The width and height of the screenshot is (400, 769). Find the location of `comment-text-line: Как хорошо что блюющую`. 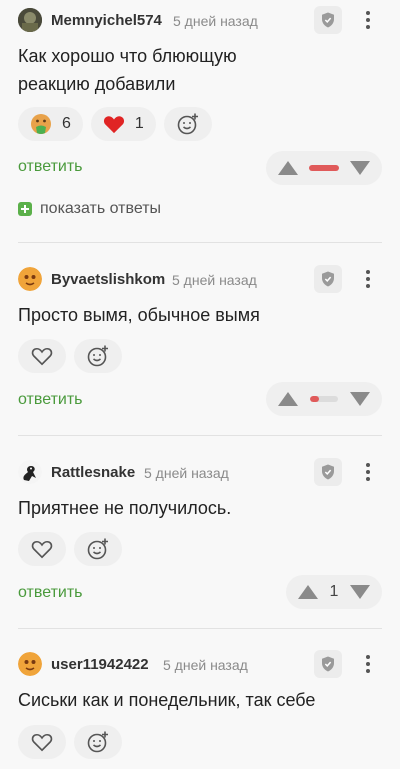

comment-text-line: Как хорошо что блюющую is located at coordinates (127, 56).